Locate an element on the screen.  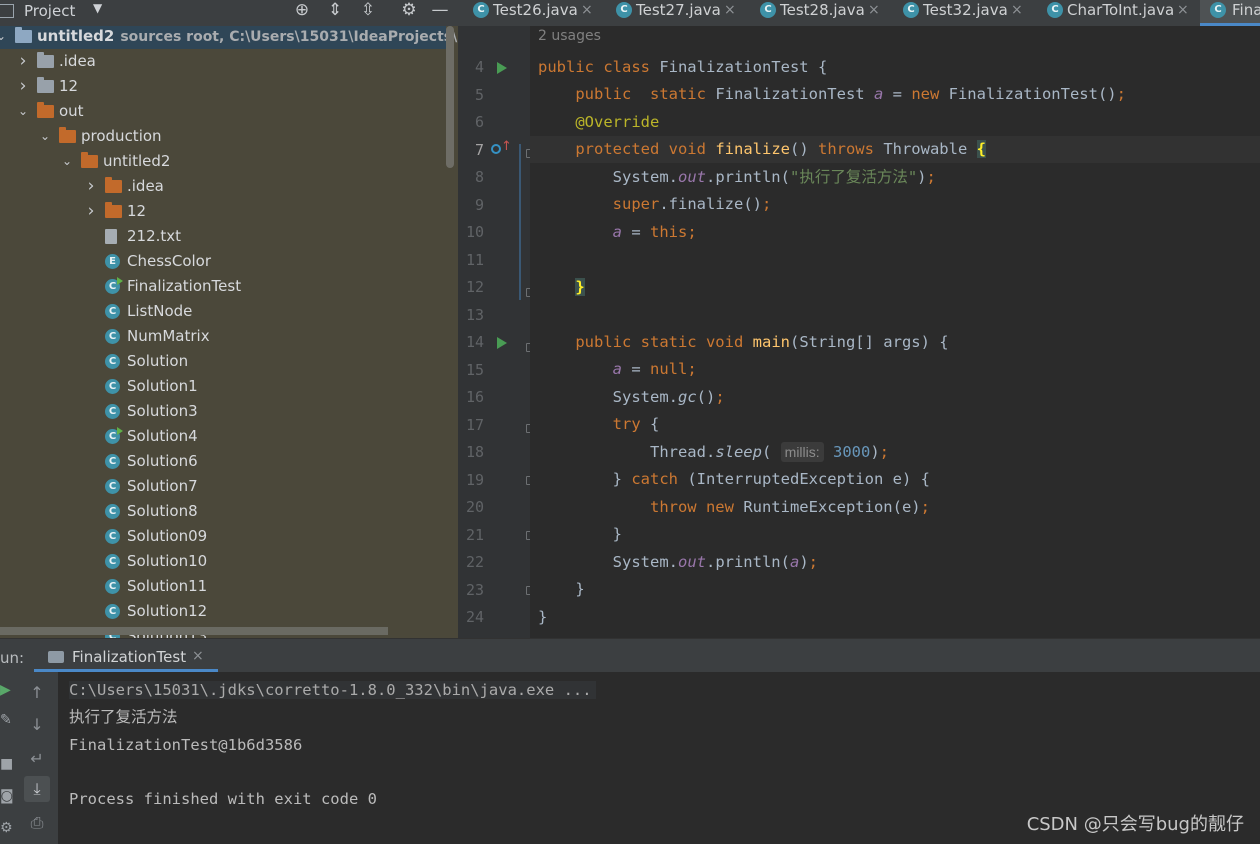
tree-item: C Solution is located at coordinates (223, 361).